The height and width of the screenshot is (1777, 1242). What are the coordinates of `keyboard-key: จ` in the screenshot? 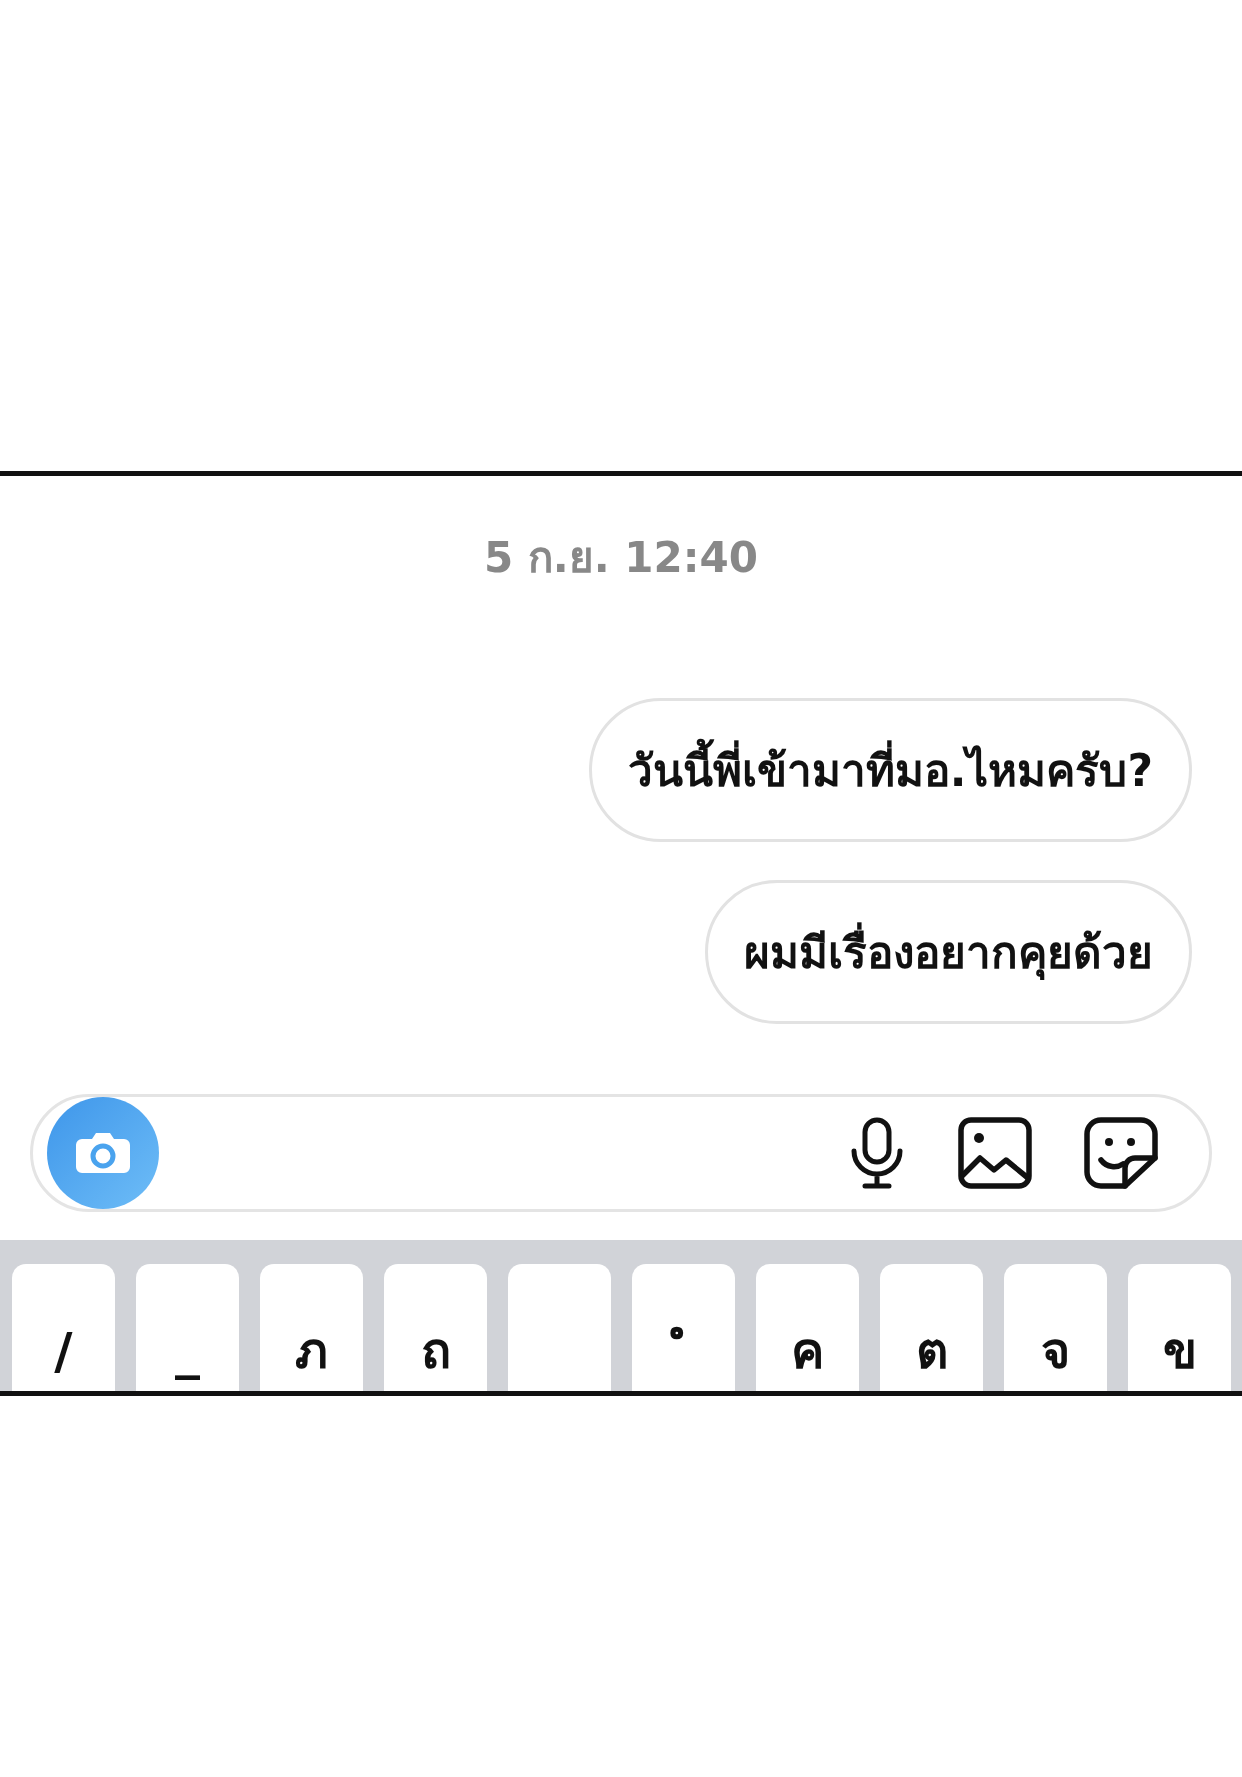 It's located at (1055, 1327).